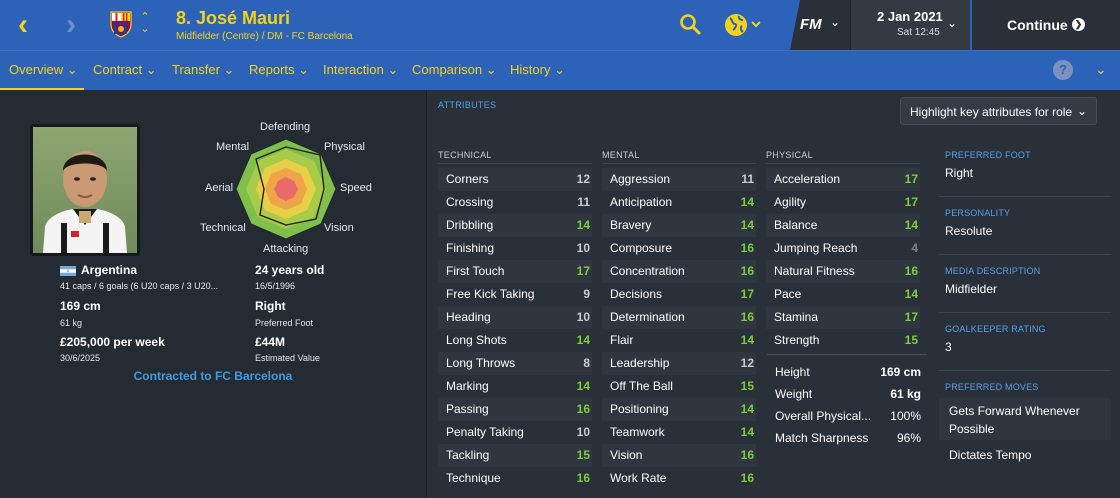 The height and width of the screenshot is (498, 1120). I want to click on attribute-row: Composure 16, so click(679, 248).